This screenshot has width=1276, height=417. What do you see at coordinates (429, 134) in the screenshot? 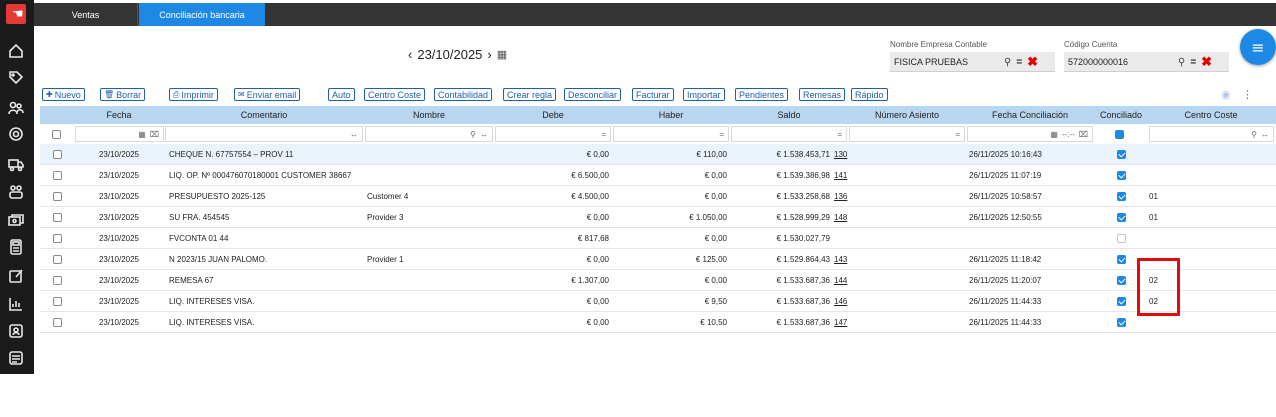
I see `nombre-filter: ⚲ ↔` at bounding box center [429, 134].